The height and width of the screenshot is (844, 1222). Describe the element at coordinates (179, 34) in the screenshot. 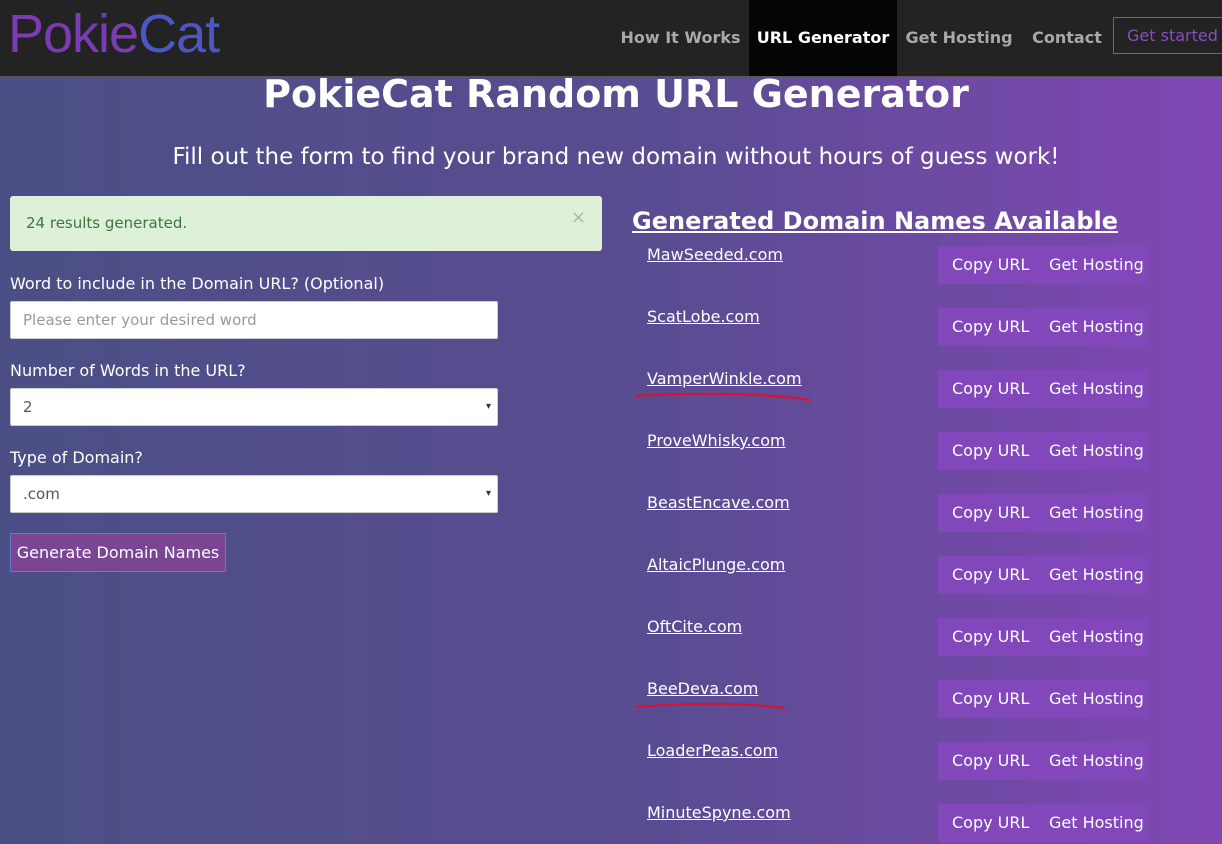

I see `logo-part-cat: Cat` at that location.